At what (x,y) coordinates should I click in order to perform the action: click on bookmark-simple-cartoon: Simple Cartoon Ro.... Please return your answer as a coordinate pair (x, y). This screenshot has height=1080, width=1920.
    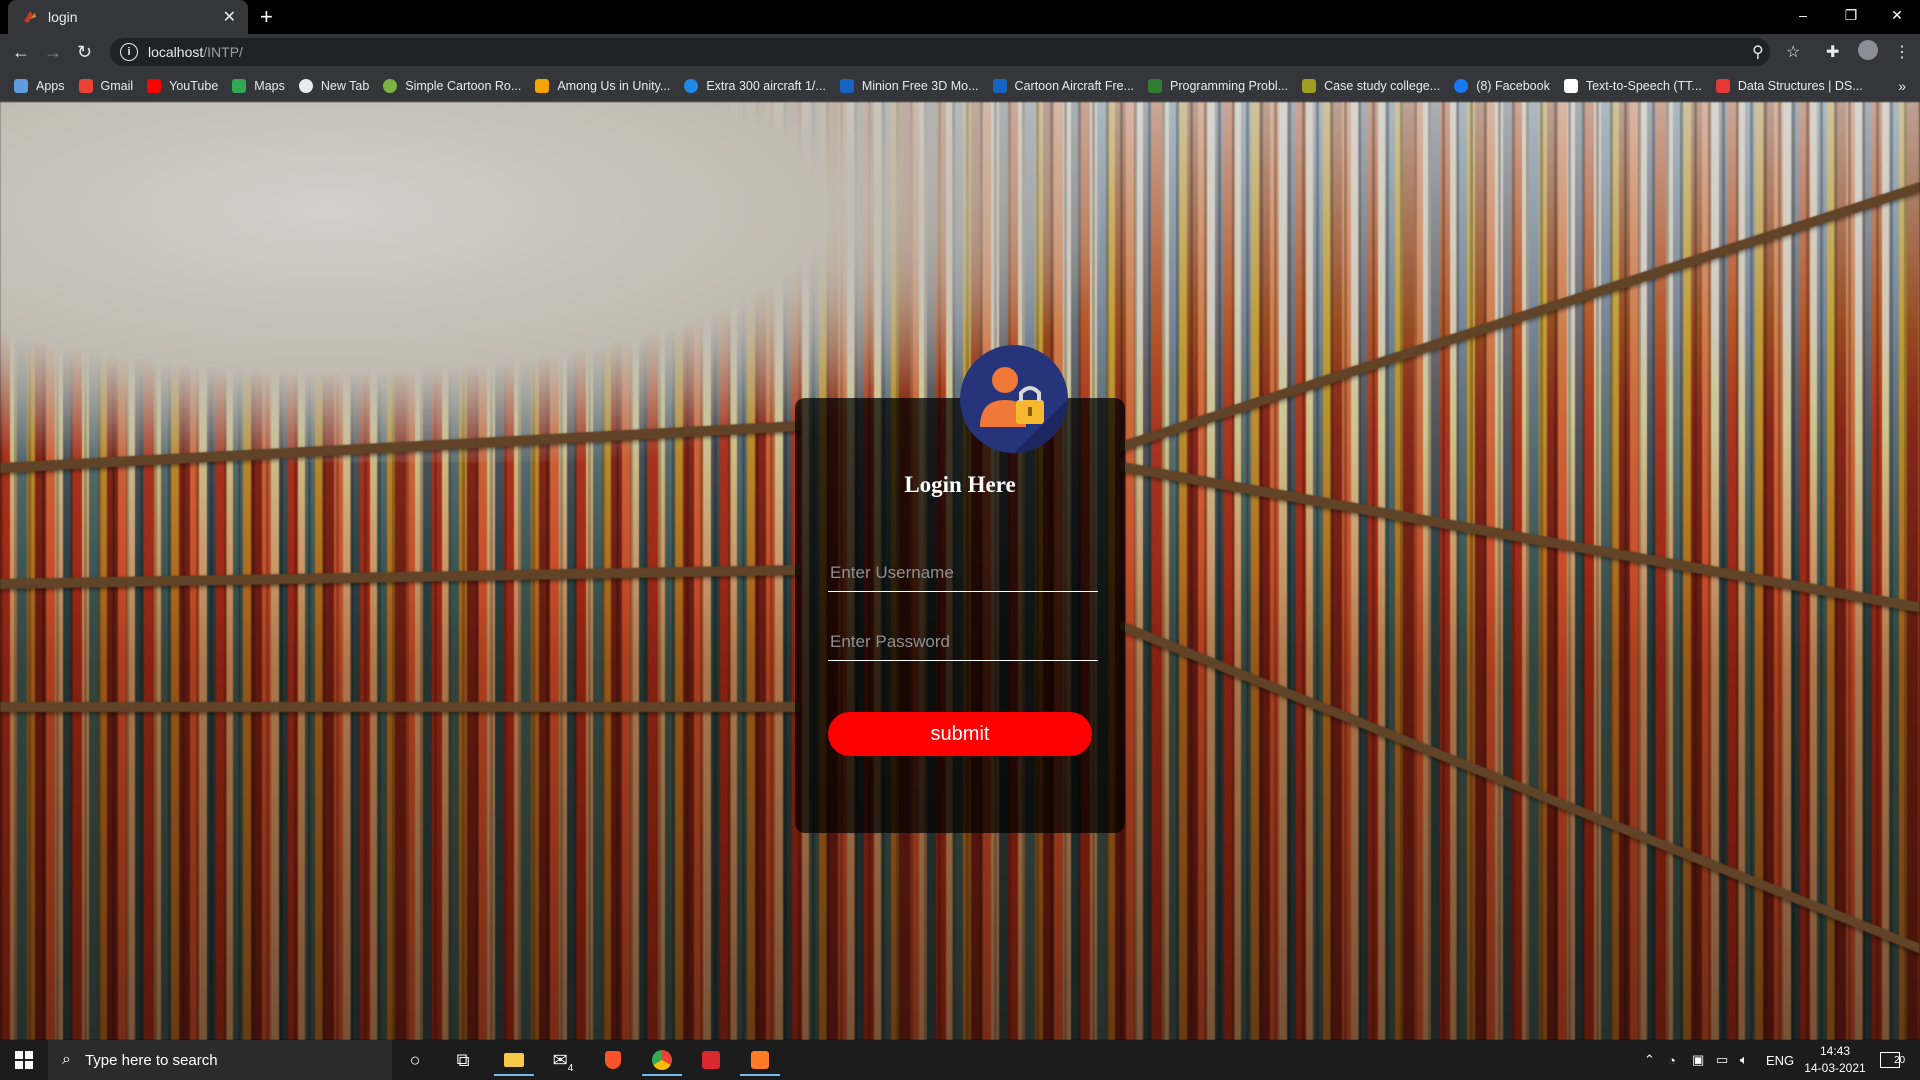
    Looking at the image, I should click on (452, 86).